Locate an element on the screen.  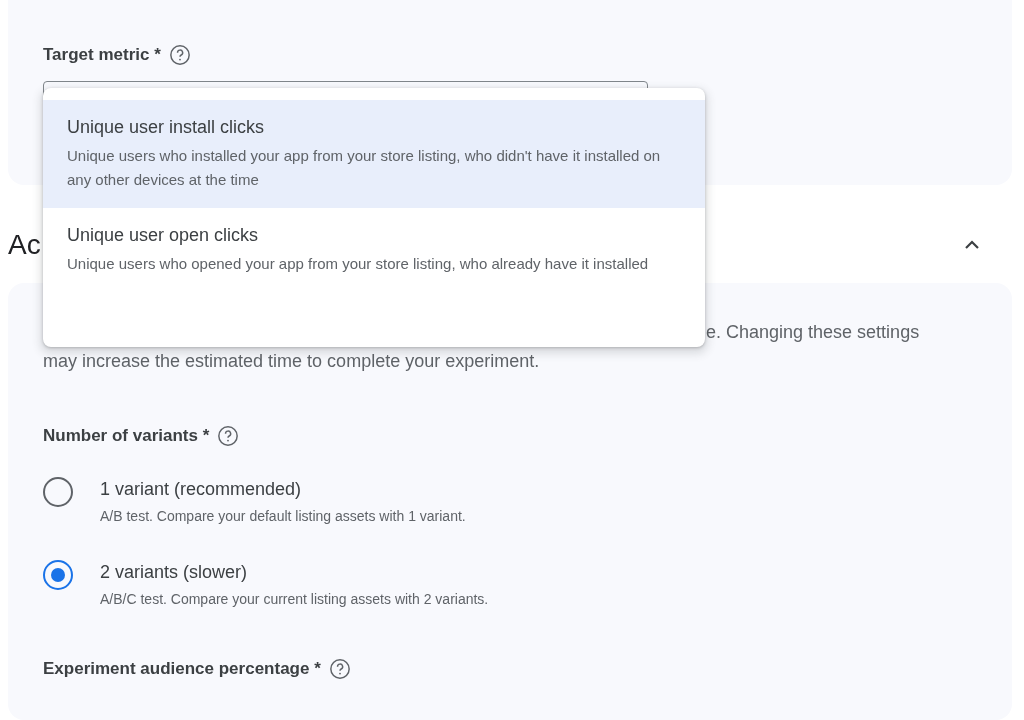
option-description: A/B/C test. Compare your current listing assets with 2 variants. is located at coordinates (294, 599).